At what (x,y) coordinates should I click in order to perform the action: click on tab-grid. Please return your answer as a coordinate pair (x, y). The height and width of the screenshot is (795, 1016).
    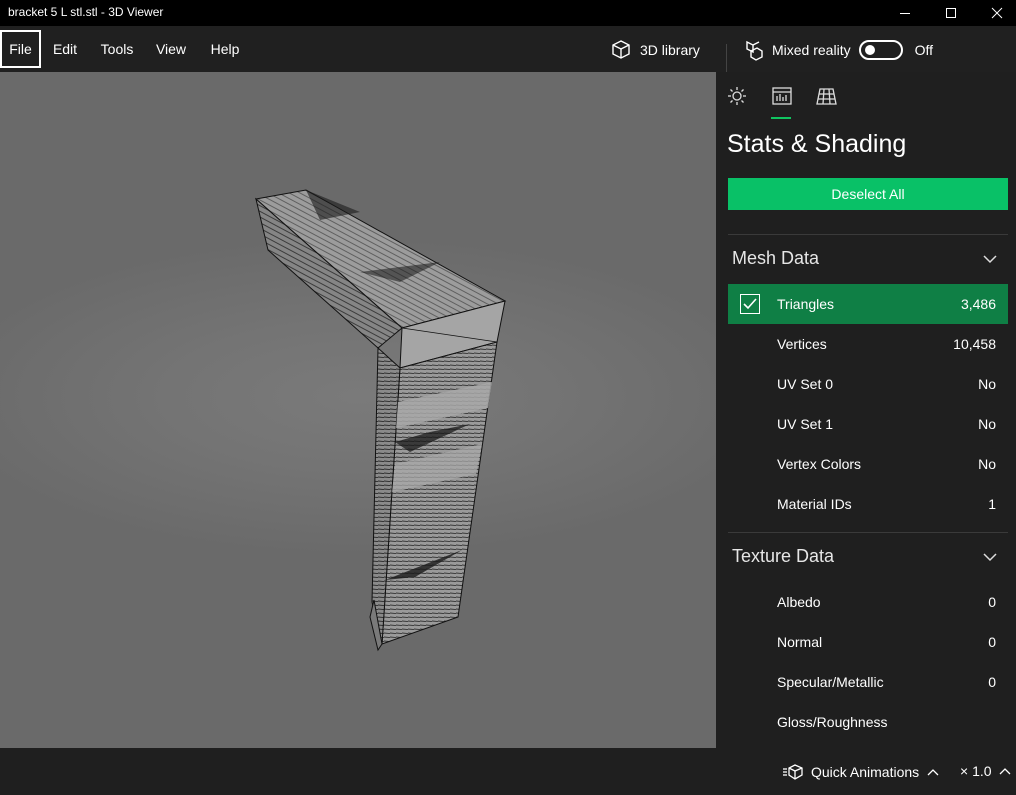
    Looking at the image, I should click on (826, 96).